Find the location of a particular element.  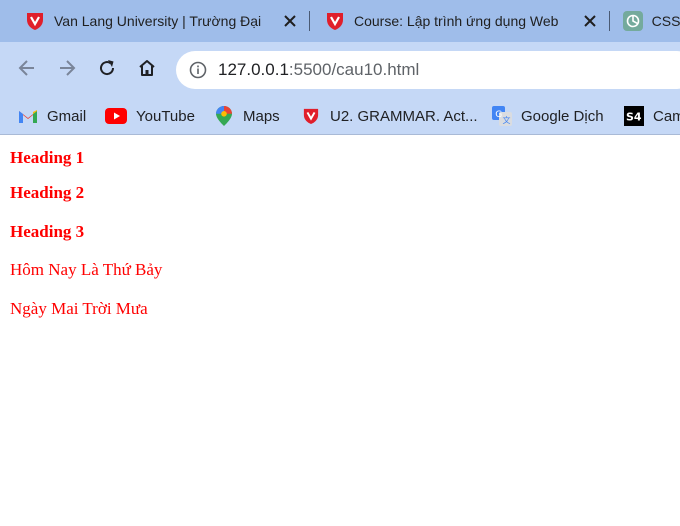

bookmark-gmail: Gmail is located at coordinates (52, 116).